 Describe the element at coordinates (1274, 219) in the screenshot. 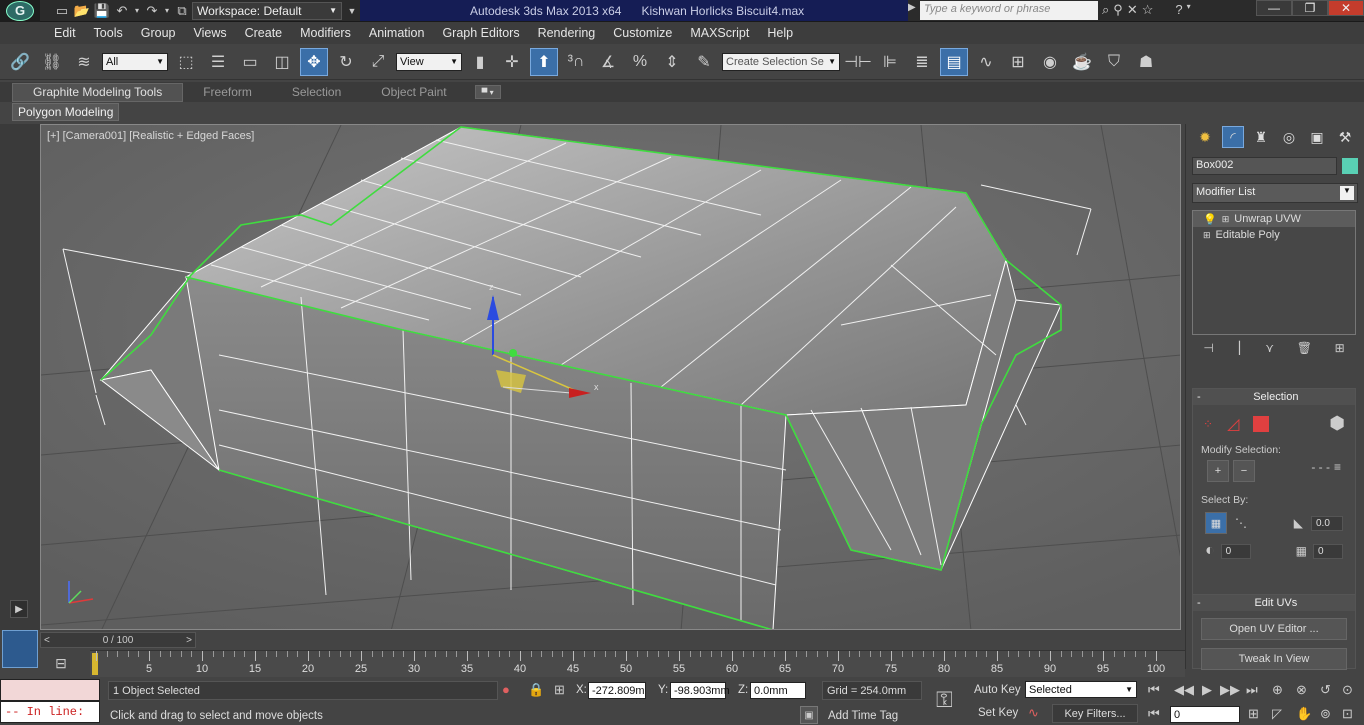

I see `stack-item-unwrap-uvw: 💡 ⊞ Unwrap UVW` at that location.